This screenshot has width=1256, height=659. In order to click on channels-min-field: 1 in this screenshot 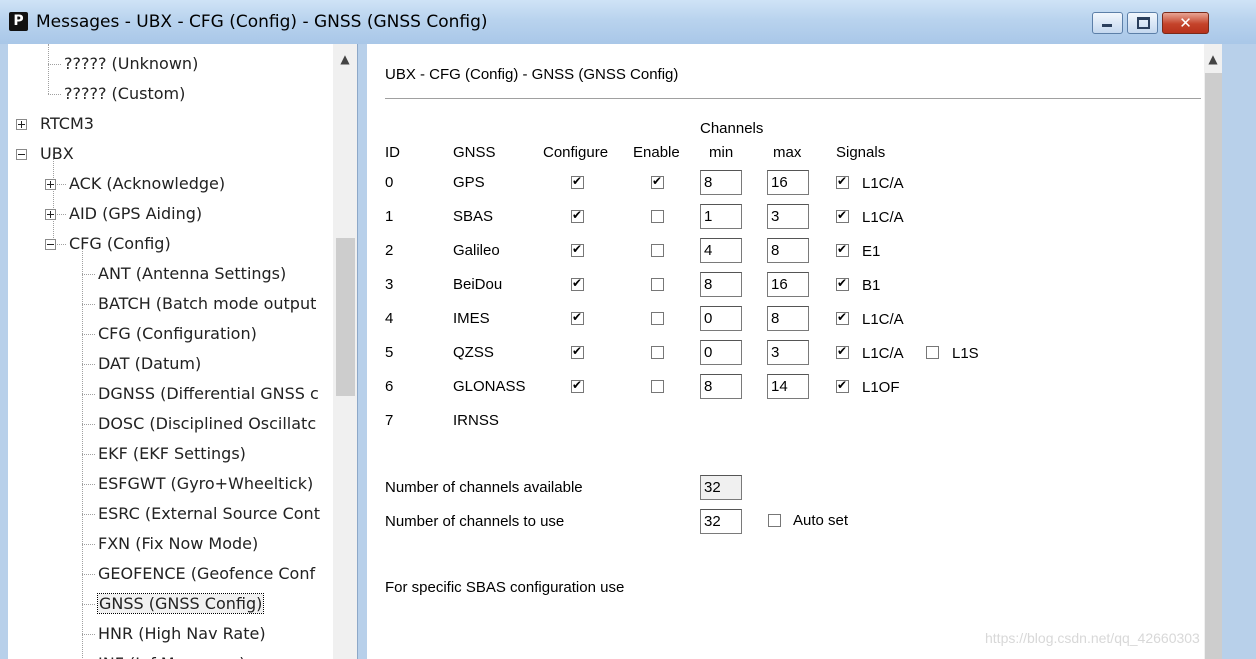, I will do `click(721, 216)`.